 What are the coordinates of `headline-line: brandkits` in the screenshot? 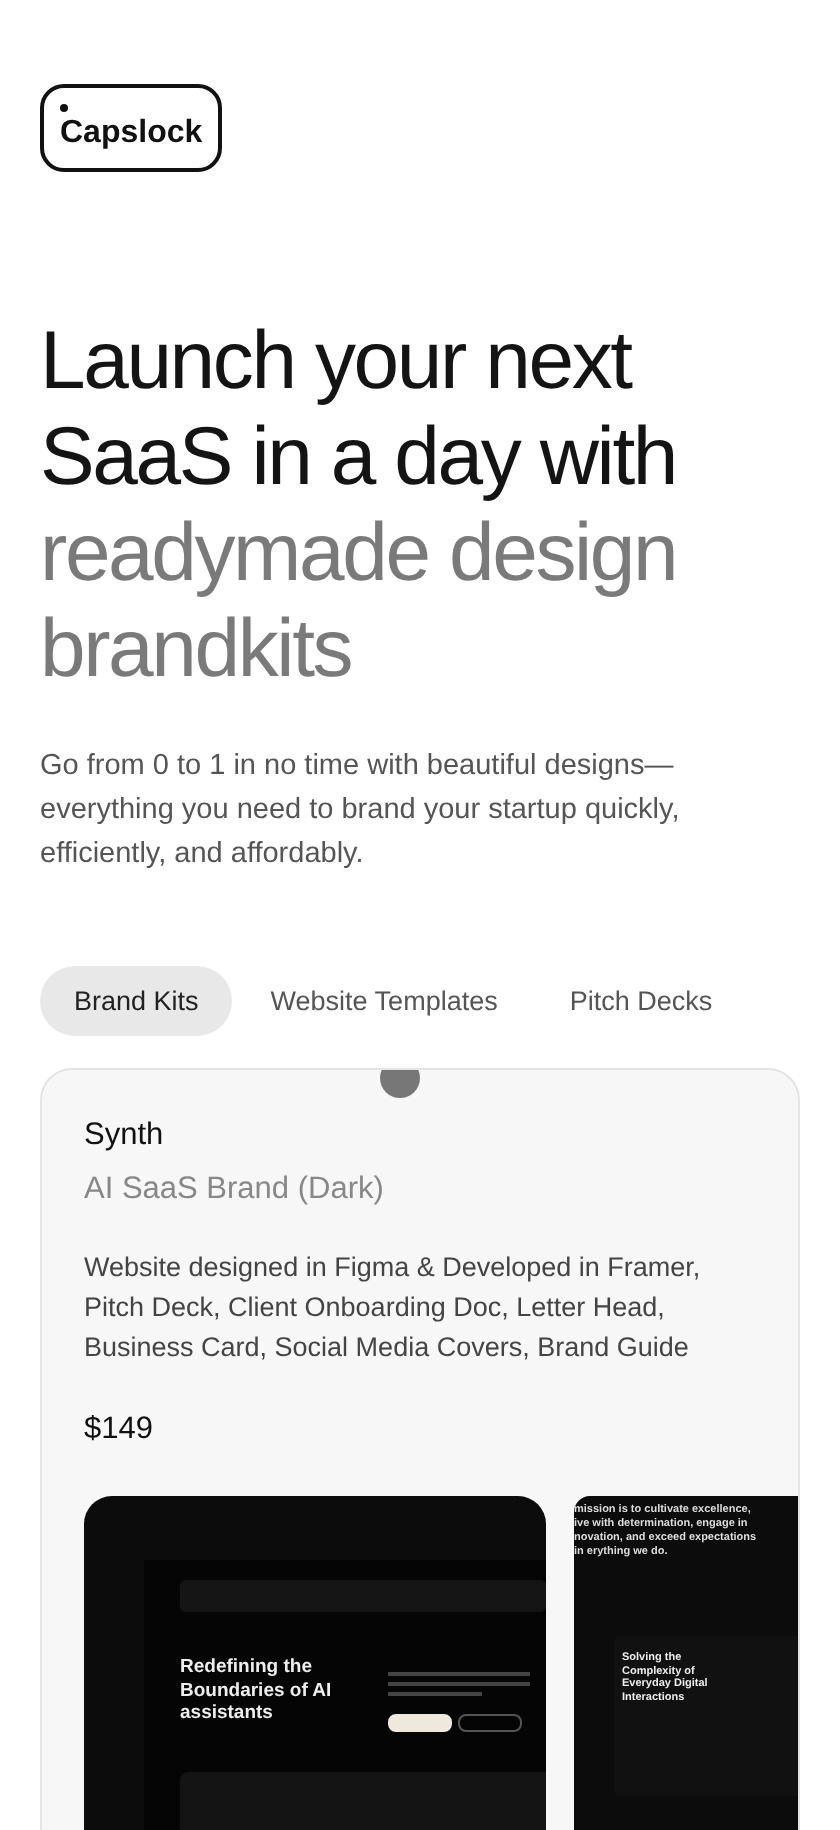 It's located at (196, 648).